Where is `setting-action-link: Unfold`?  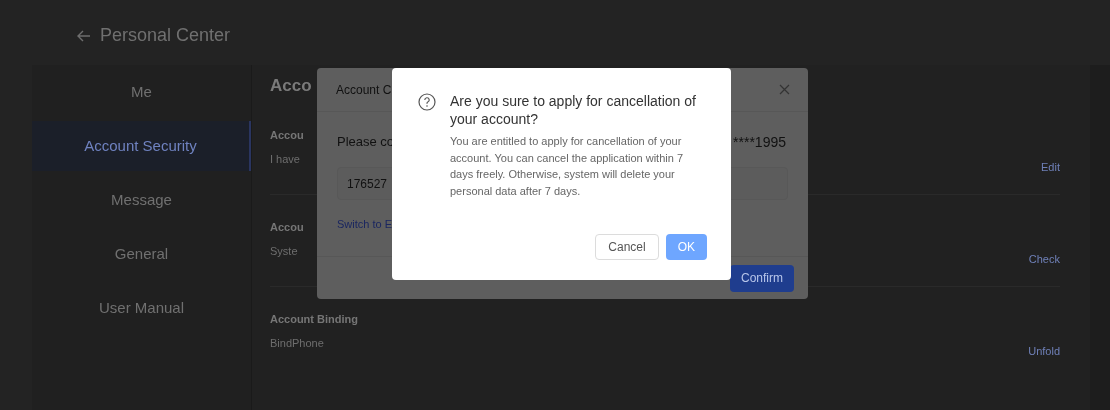 setting-action-link: Unfold is located at coordinates (1044, 351).